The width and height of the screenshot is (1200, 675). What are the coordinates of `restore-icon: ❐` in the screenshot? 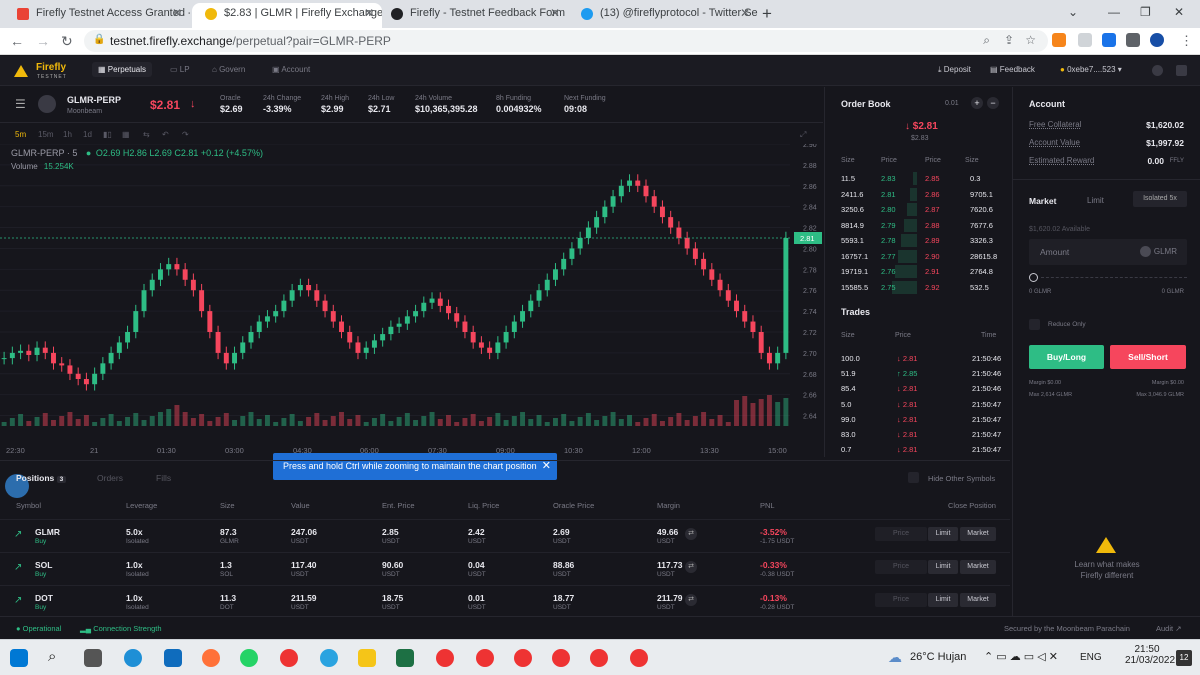 It's located at (1145, 12).